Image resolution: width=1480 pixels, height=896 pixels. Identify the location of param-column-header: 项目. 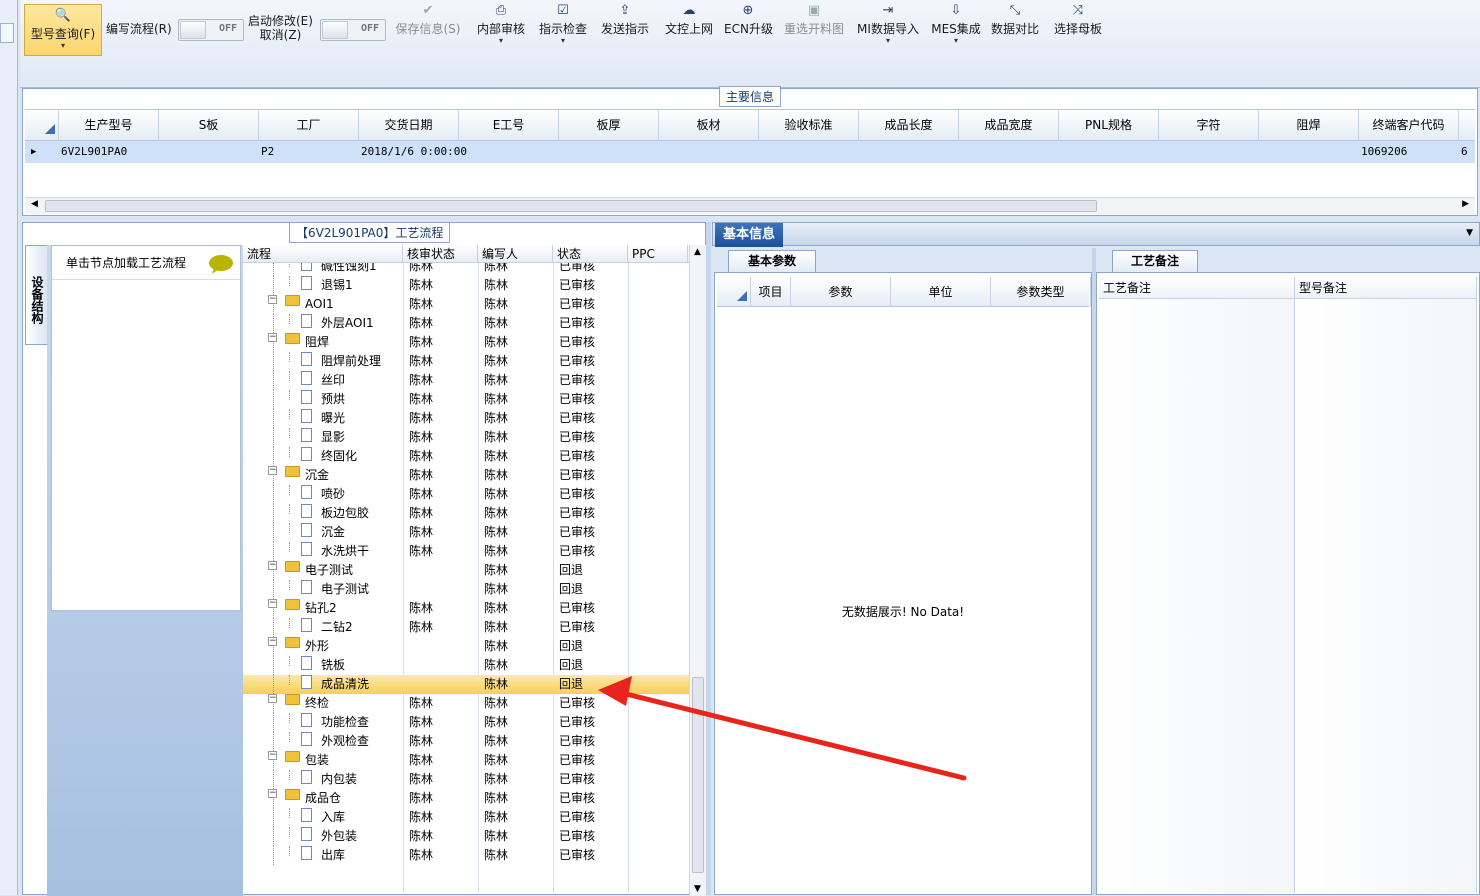
(771, 292).